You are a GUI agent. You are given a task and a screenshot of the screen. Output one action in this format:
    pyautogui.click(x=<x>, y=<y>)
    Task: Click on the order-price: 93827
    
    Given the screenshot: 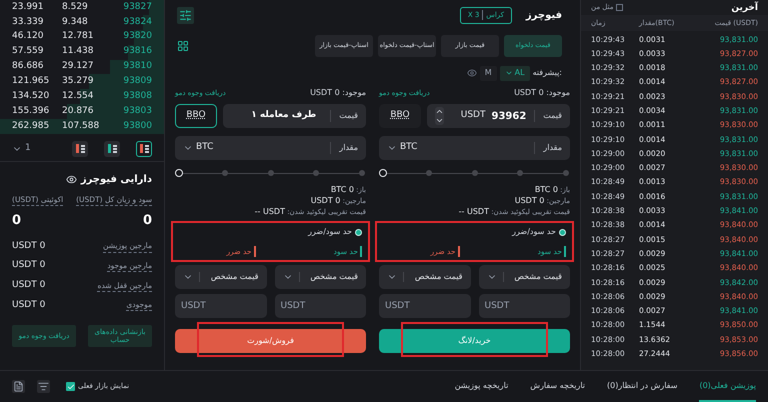 What is the action you would take?
    pyautogui.click(x=137, y=7)
    